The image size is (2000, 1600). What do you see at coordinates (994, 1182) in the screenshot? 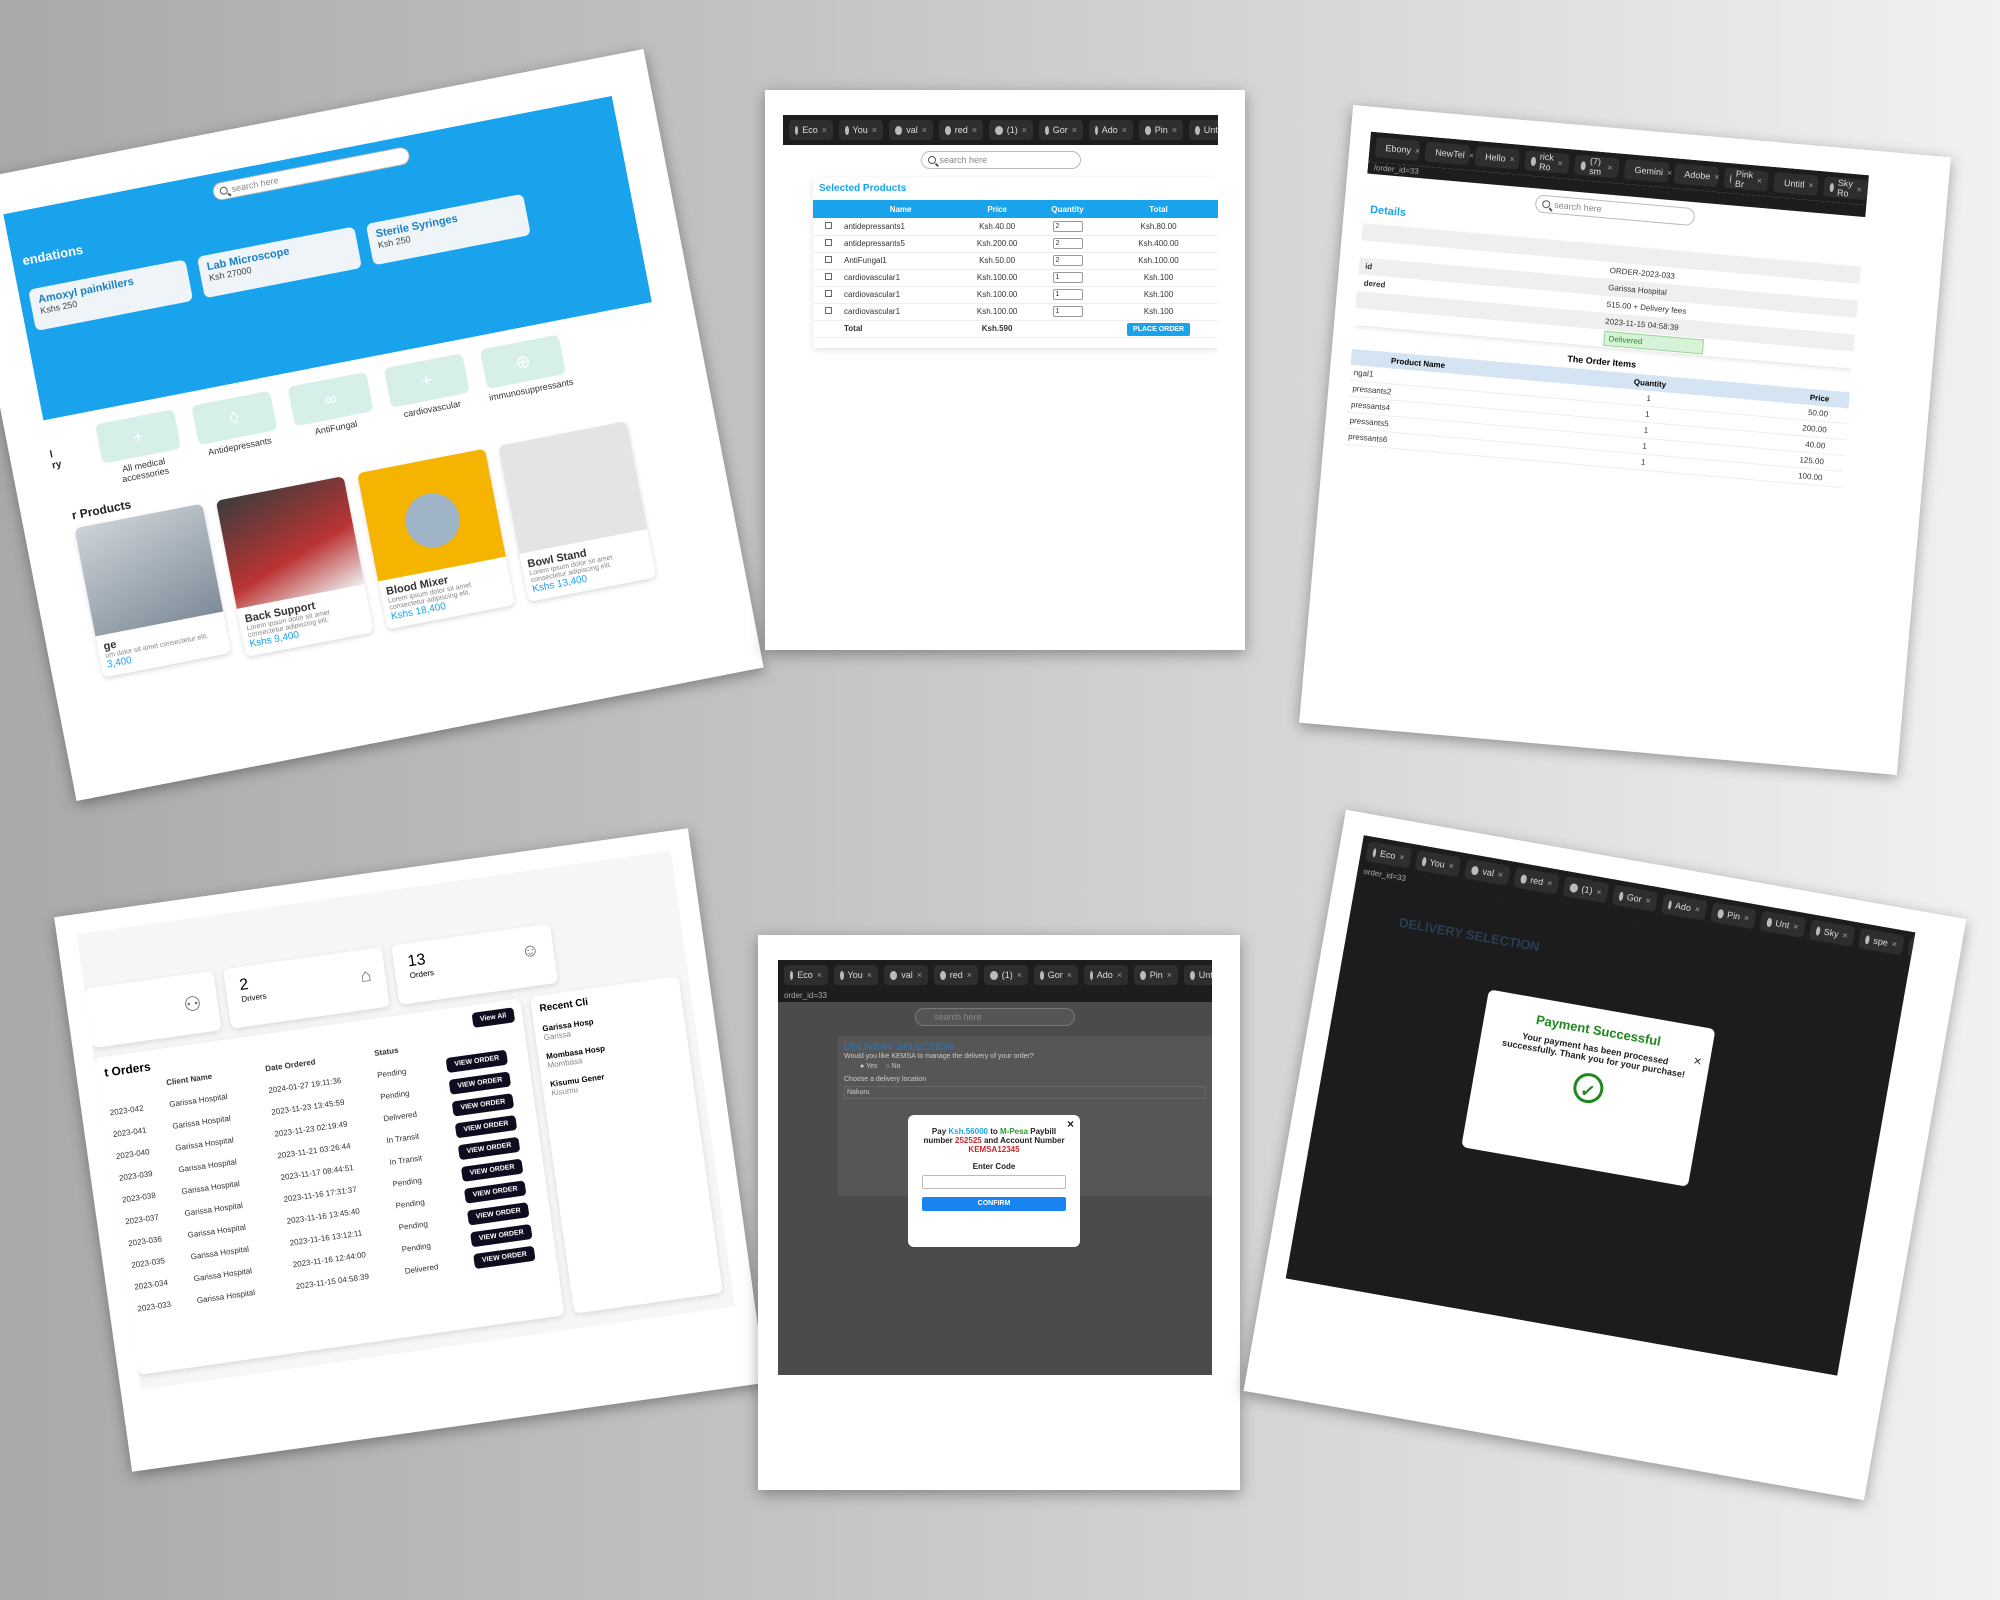
I see `code-input` at bounding box center [994, 1182].